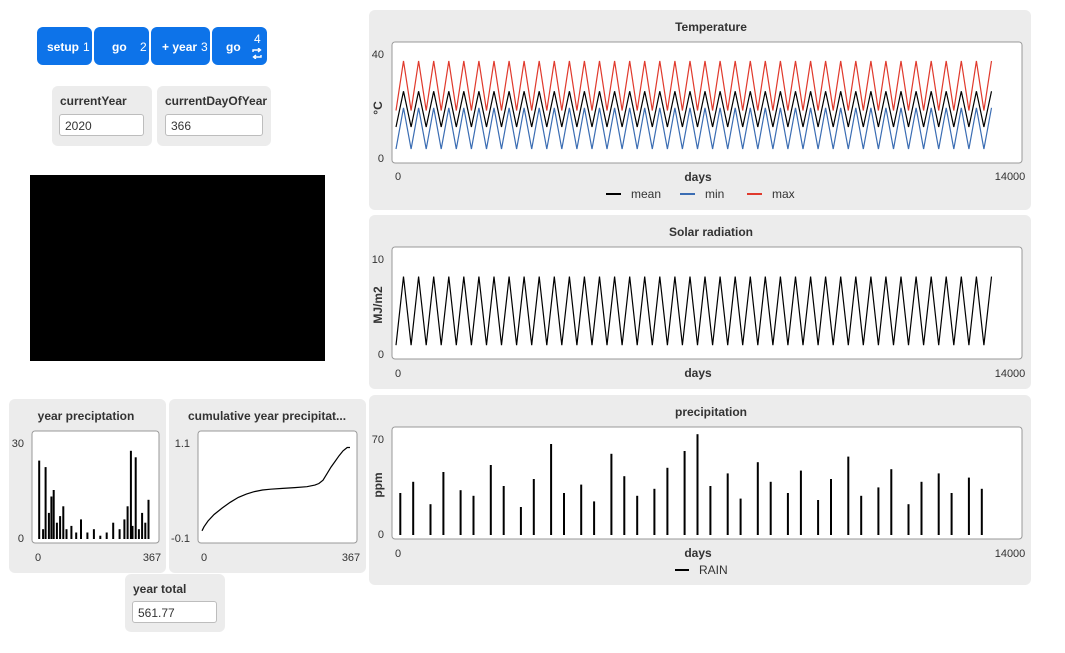 The width and height of the screenshot is (1065, 653). I want to click on legend-label-min: min, so click(714, 194).